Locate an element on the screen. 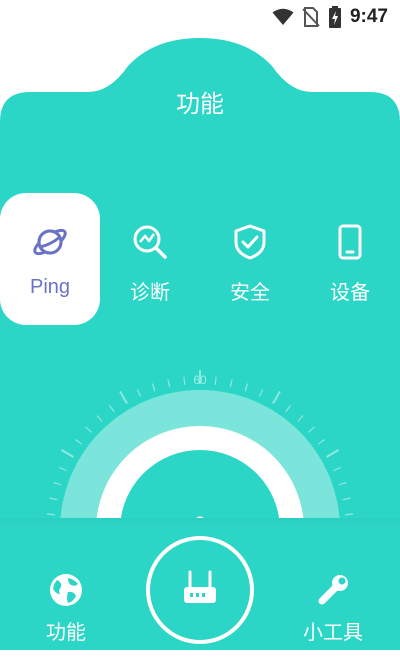  tab-device: 设备 is located at coordinates (350, 259).